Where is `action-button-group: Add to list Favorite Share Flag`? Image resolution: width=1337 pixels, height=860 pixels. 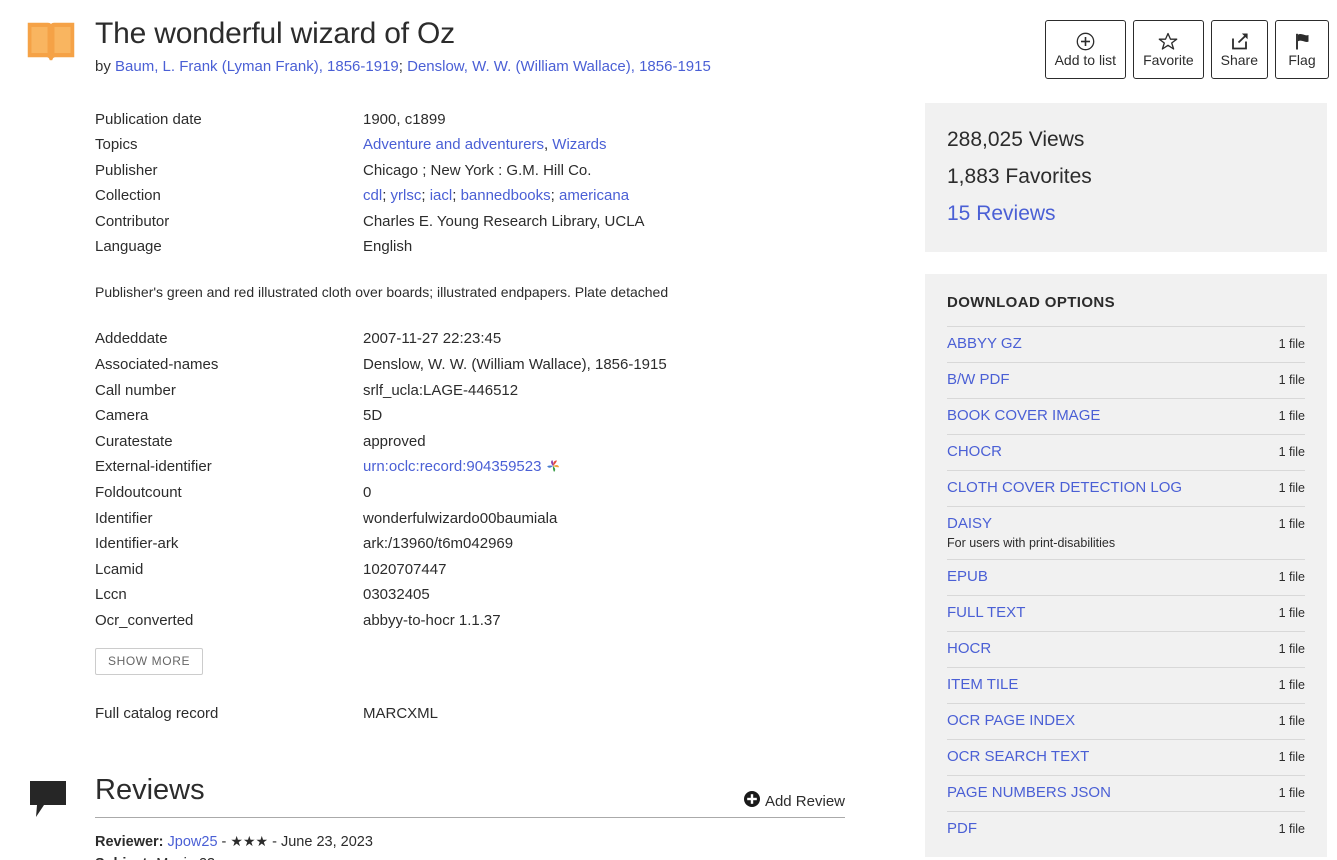
action-button-group: Add to list Favorite Share Flag is located at coordinates (1186, 49).